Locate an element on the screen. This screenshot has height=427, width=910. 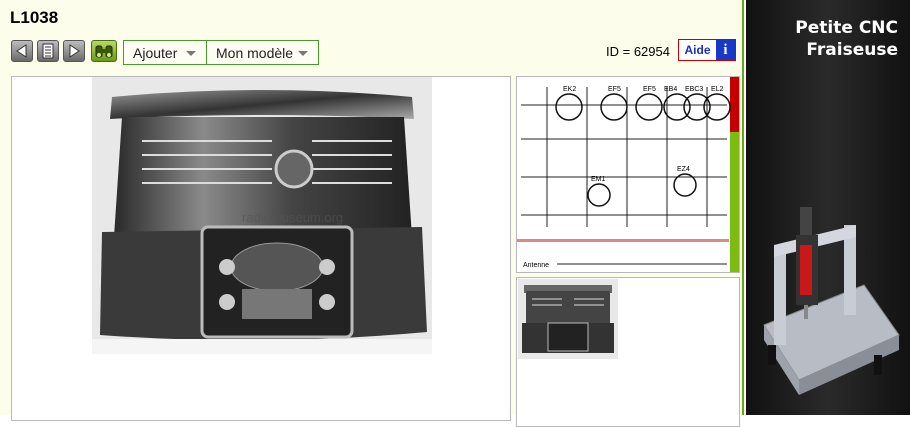
ad-title-line2: Fraiseuse is located at coordinates (852, 50).